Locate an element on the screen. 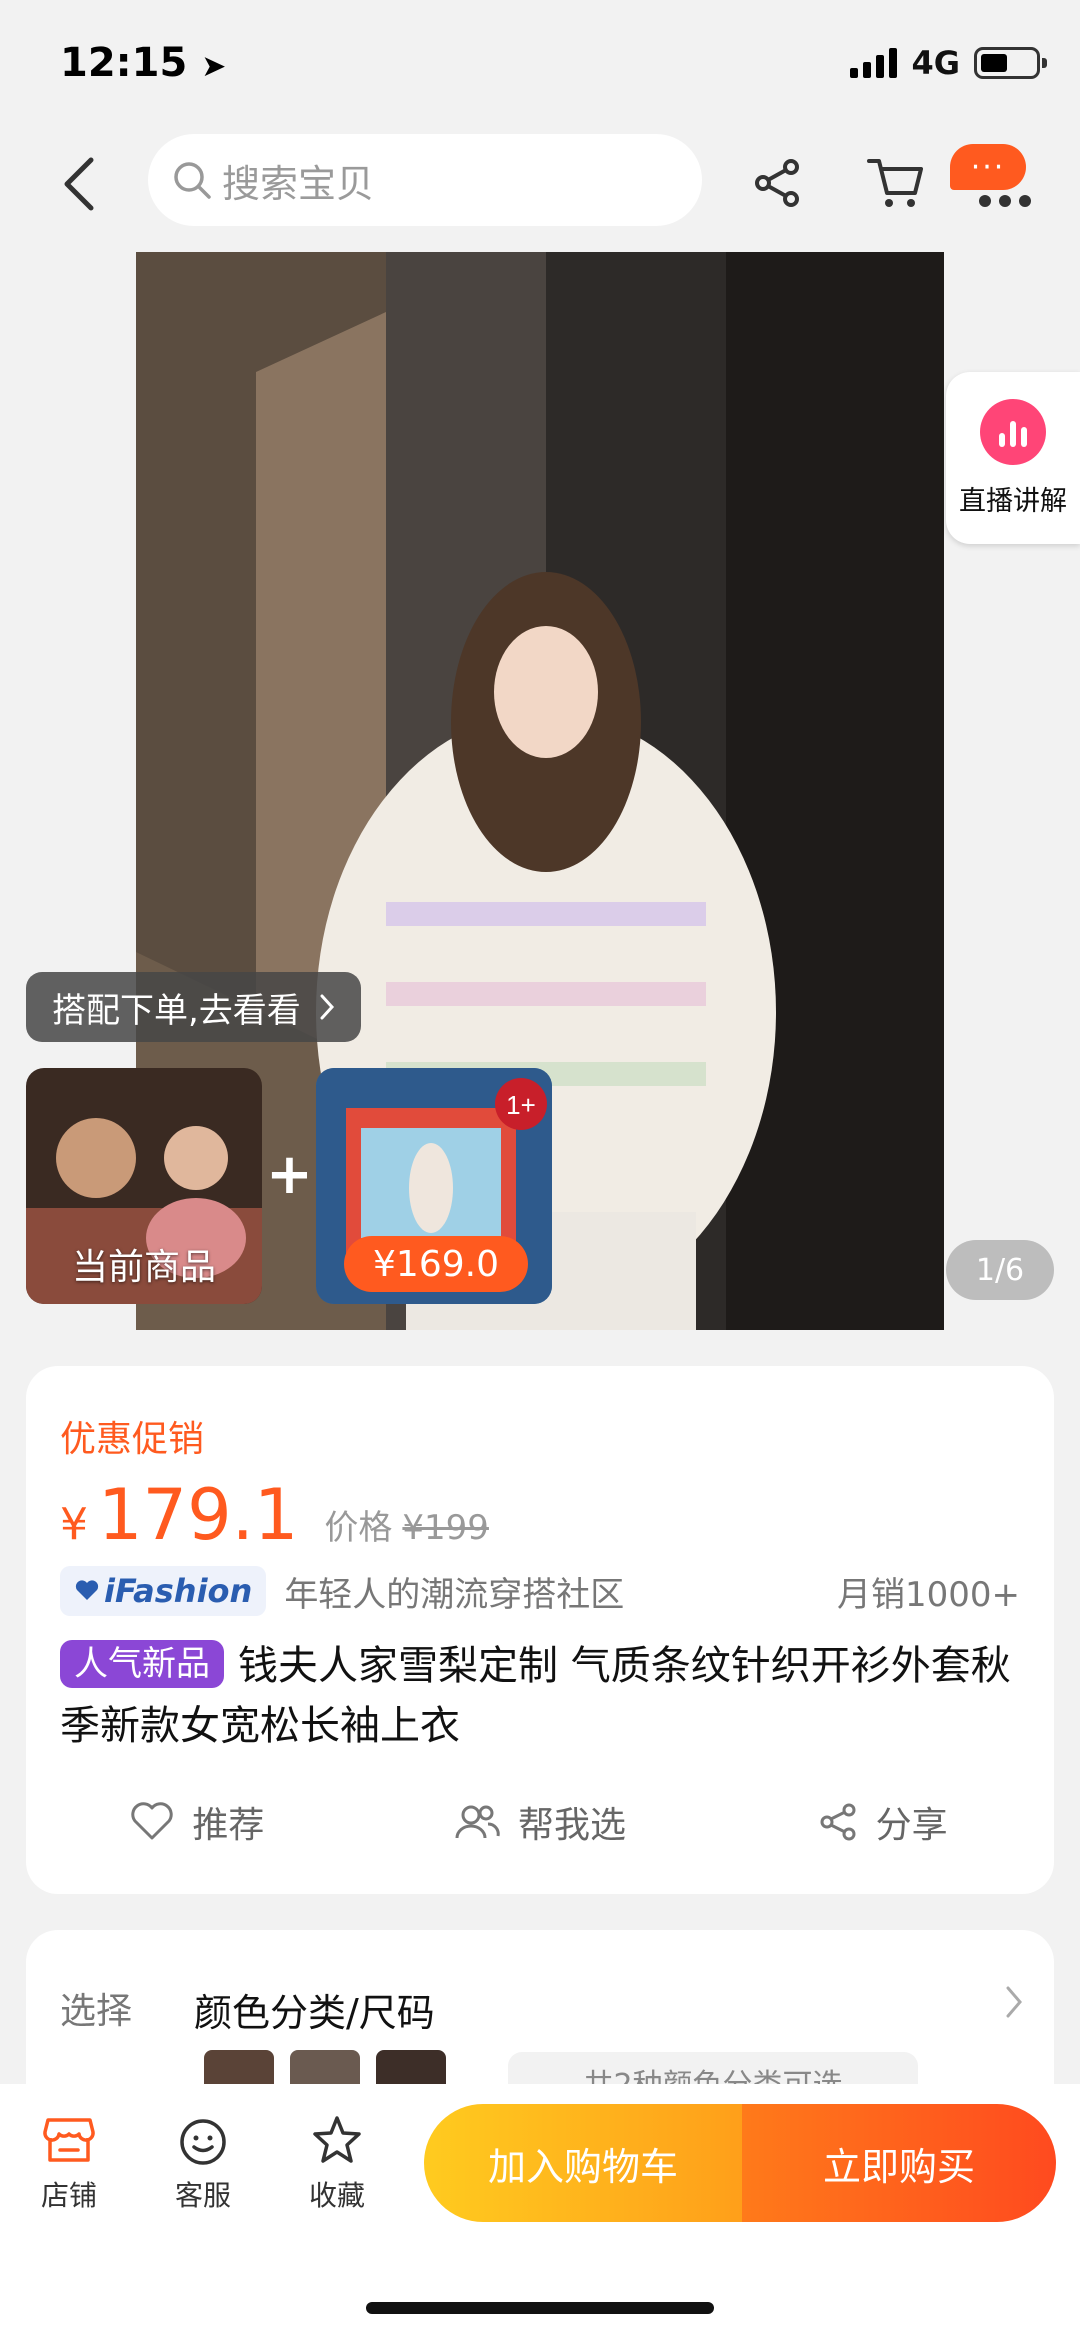  heart-icon is located at coordinates (152, 1821).